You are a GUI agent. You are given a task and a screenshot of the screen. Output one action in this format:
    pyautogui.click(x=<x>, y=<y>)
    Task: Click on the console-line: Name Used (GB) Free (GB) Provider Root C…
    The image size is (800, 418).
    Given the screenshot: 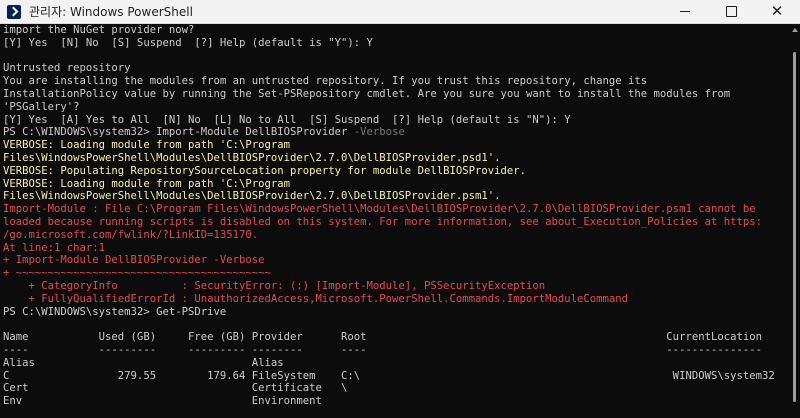 What is the action you would take?
    pyautogui.click(x=396, y=337)
    